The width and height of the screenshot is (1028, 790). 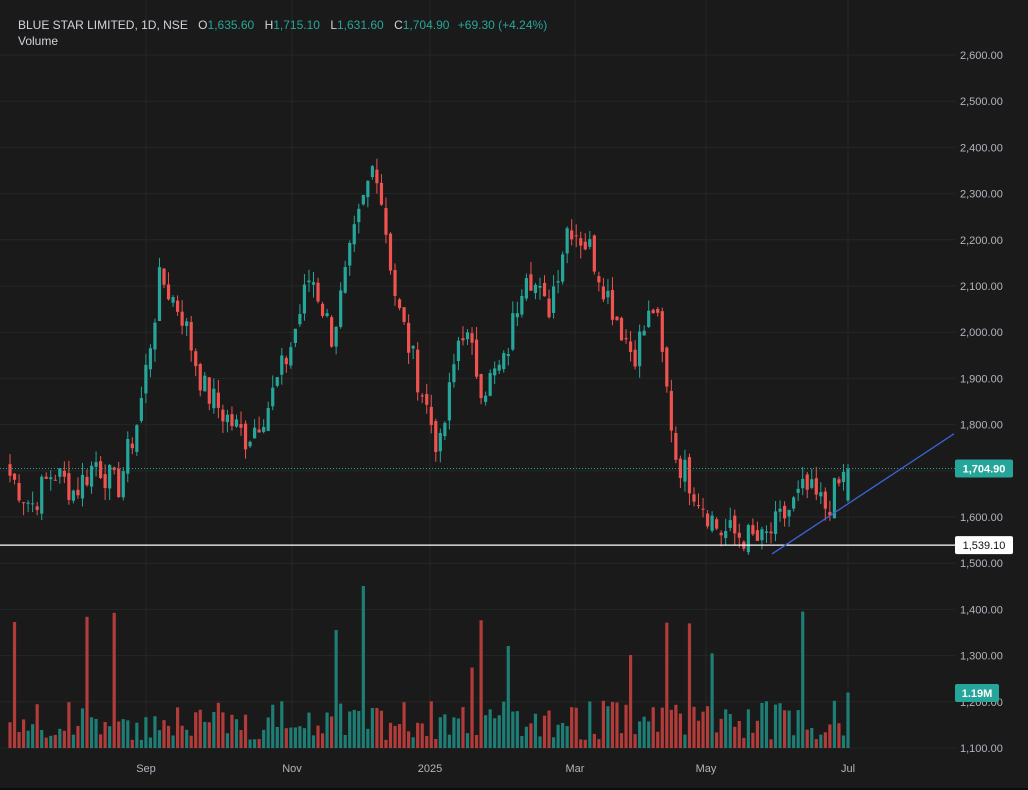 What do you see at coordinates (981, 564) in the screenshot?
I see `price-tick-label: 1,500.00` at bounding box center [981, 564].